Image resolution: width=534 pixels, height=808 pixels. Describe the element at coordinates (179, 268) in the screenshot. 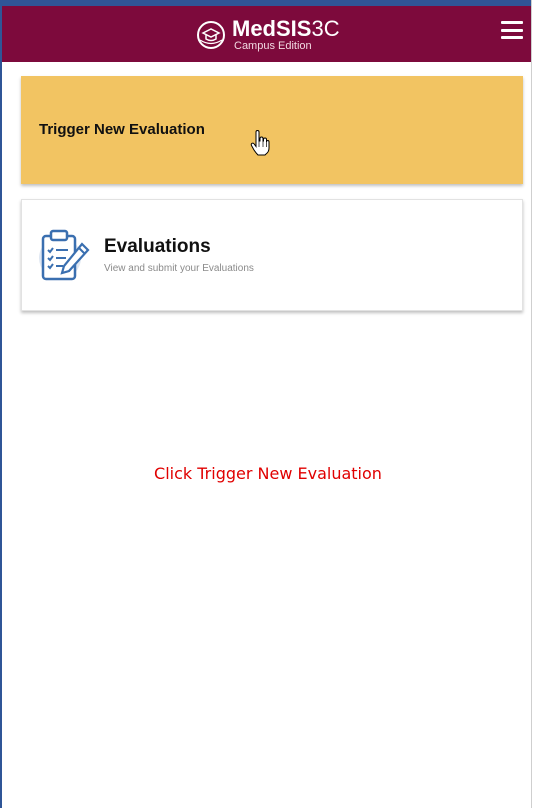

I see `evaluations-subtitle: View and submit your Evaluations` at that location.